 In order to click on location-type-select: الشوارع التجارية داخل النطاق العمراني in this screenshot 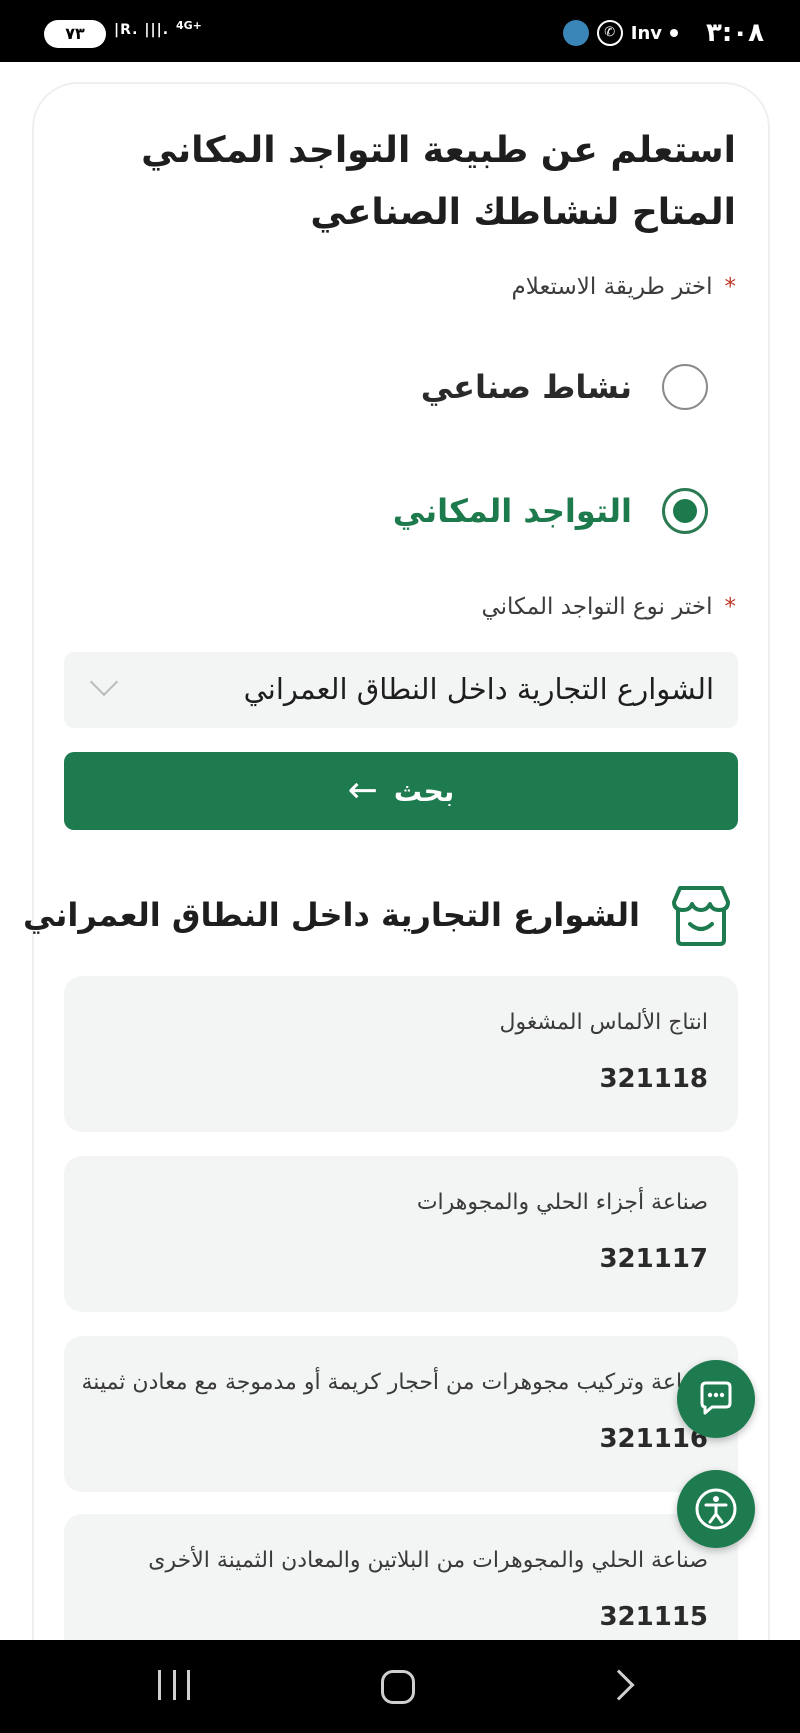, I will do `click(401, 690)`.